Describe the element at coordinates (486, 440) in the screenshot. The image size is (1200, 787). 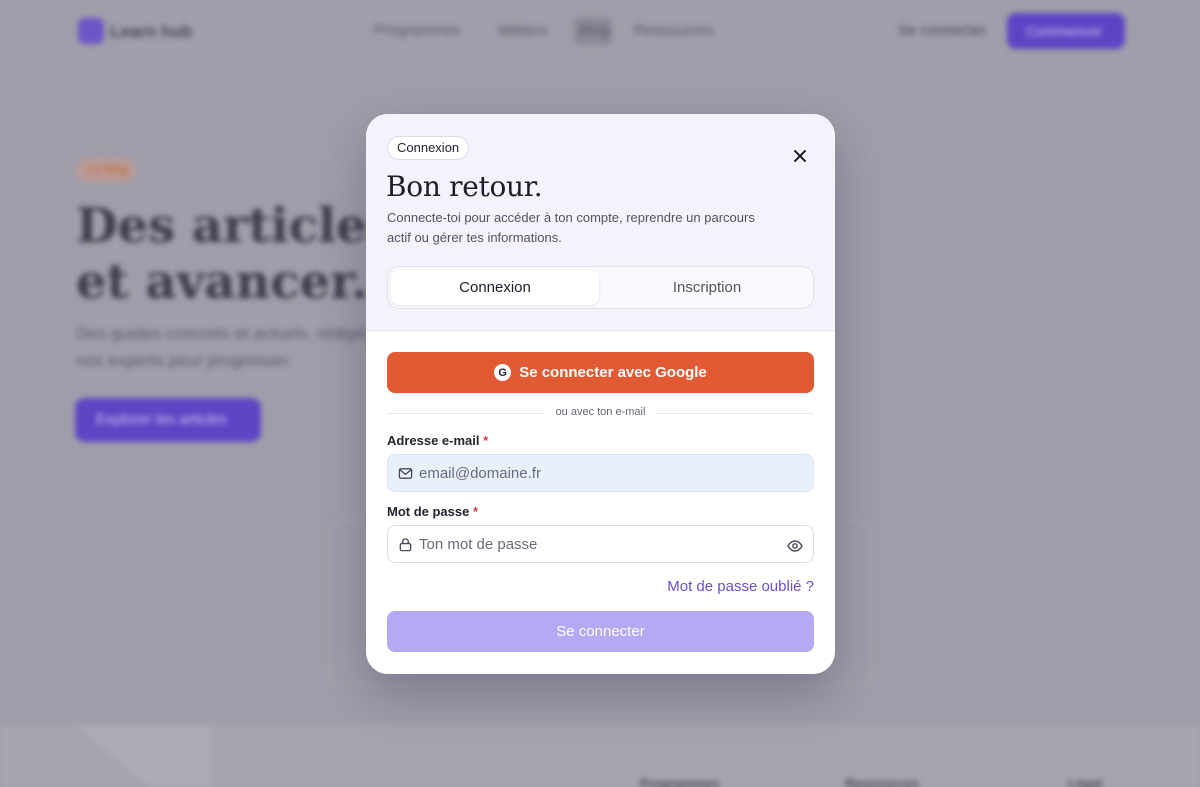
I see `email-required-mark: *` at that location.